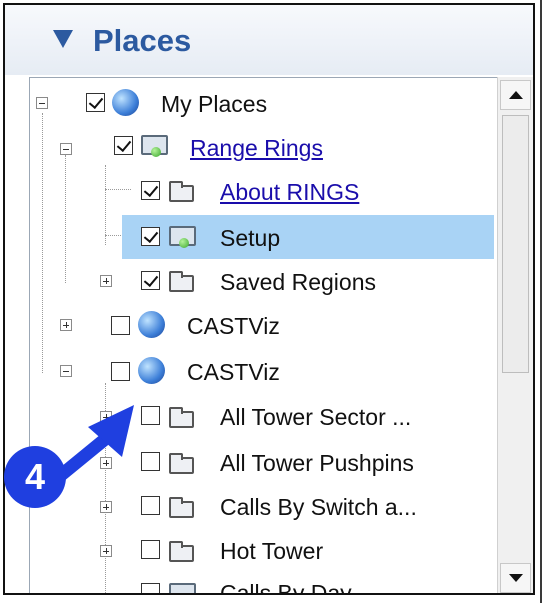 This screenshot has height=603, width=547. I want to click on scroll-thumb, so click(515, 244).